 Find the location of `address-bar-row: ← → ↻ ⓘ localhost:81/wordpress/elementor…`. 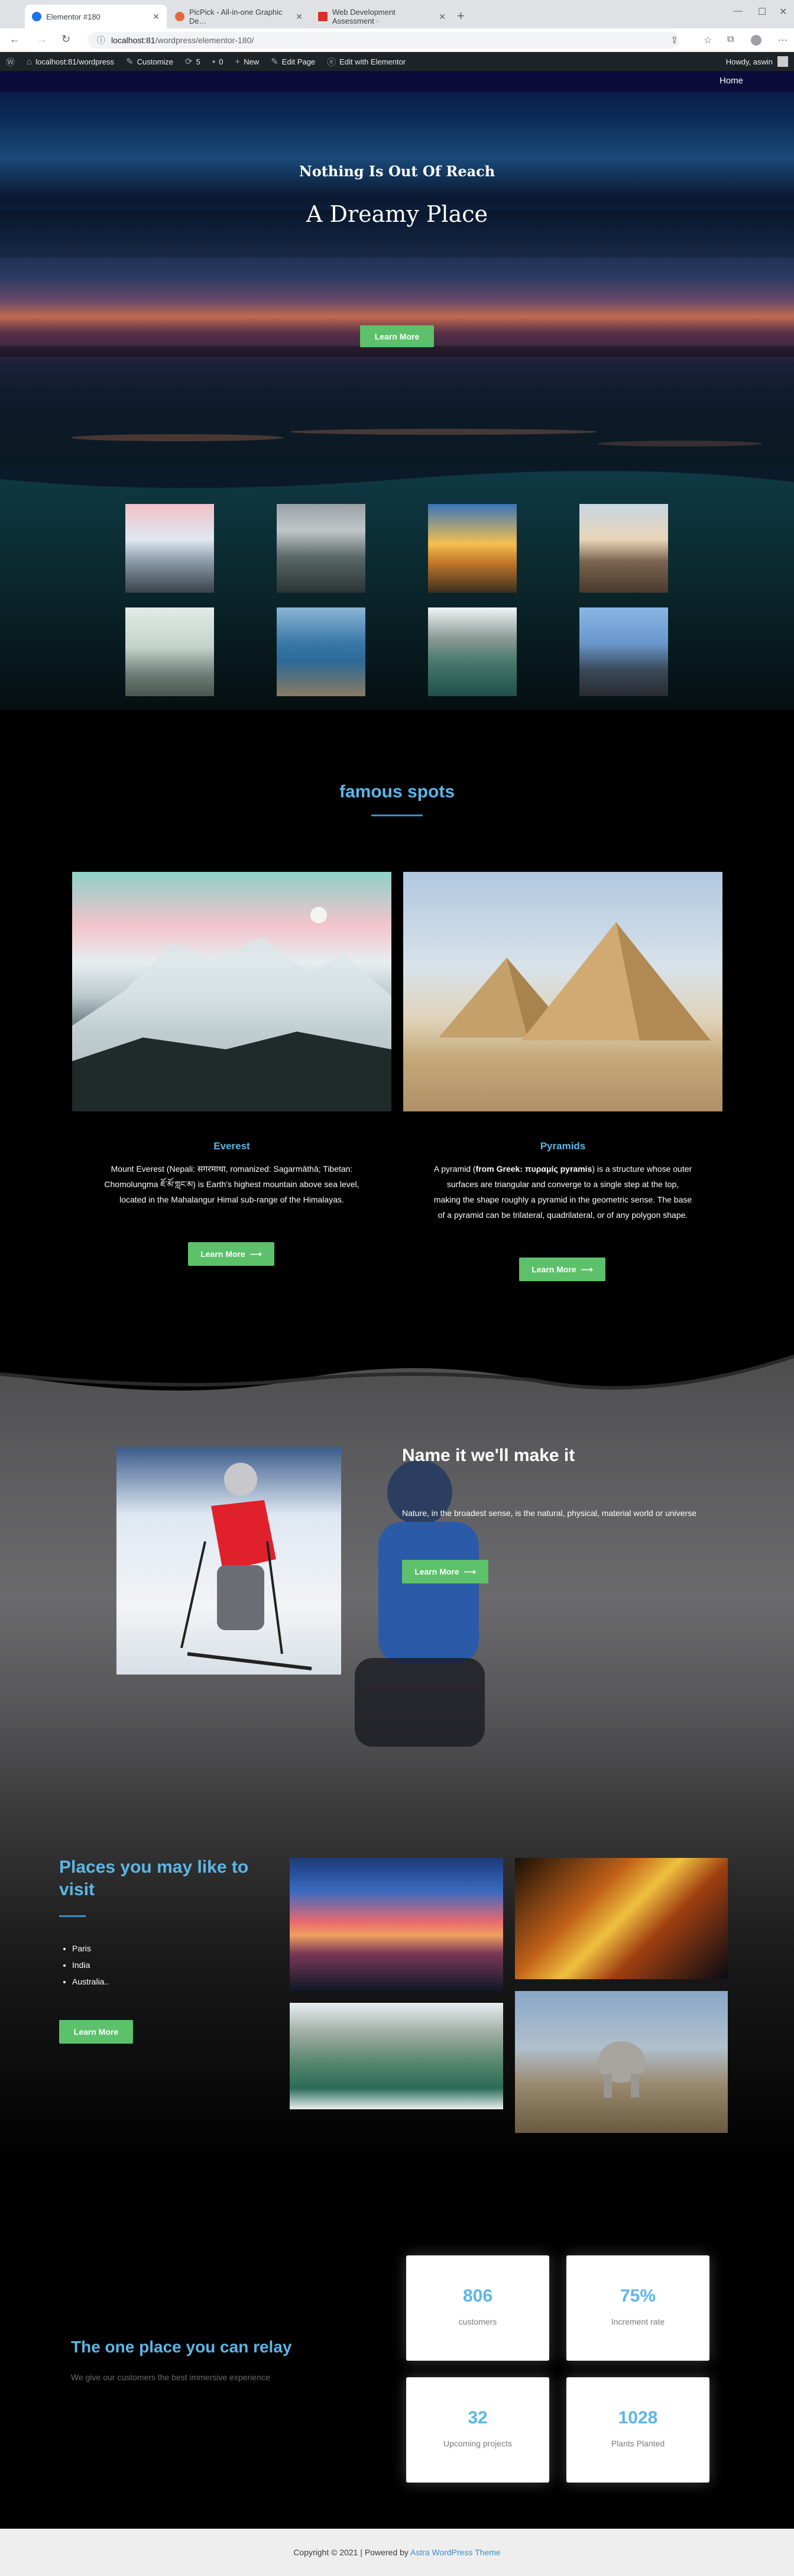

address-bar-row: ← → ↻ ⓘ localhost:81/wordpress/elementor… is located at coordinates (397, 40).